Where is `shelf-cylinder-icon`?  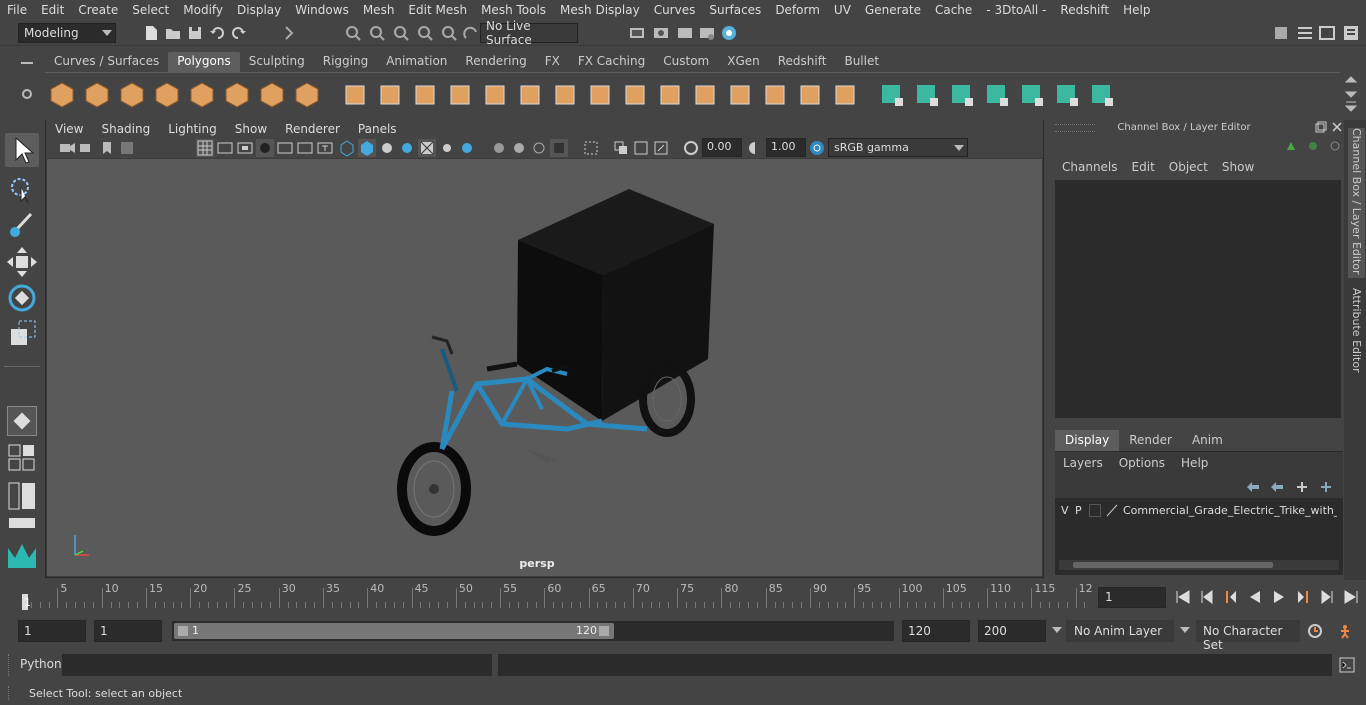
shelf-cylinder-icon is located at coordinates (132, 95).